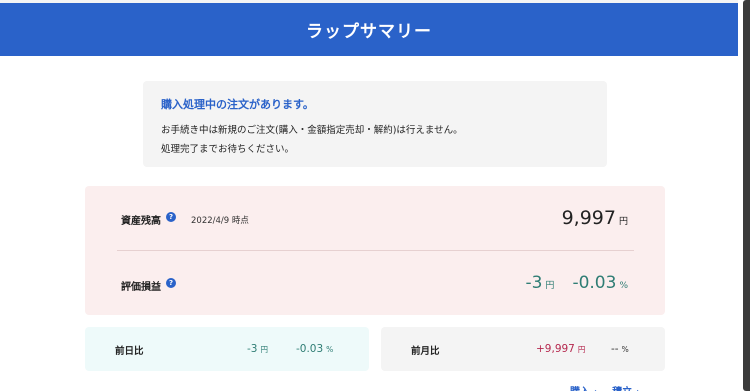  What do you see at coordinates (622, 389) in the screenshot?
I see `accumulate-link-label: 積立` at bounding box center [622, 389].